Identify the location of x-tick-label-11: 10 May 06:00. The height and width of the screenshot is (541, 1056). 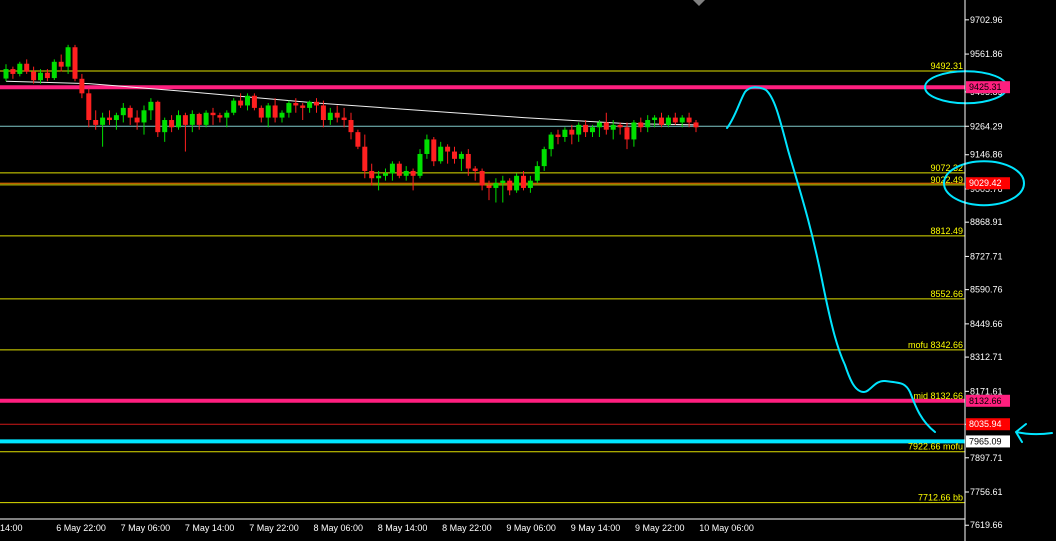
(726, 528).